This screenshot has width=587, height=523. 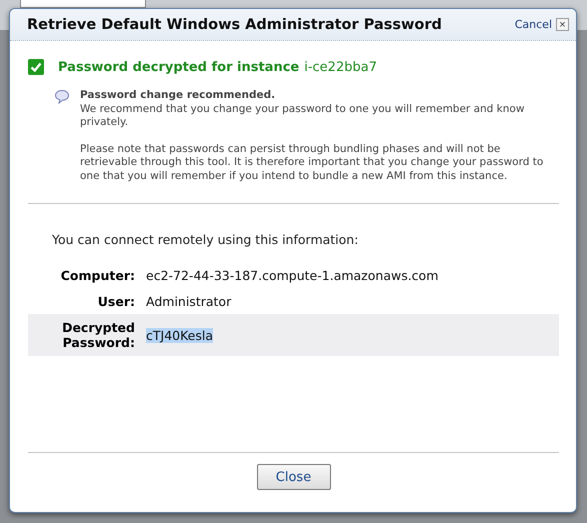 What do you see at coordinates (180, 335) in the screenshot?
I see `field-value: cTJ40Kesla` at bounding box center [180, 335].